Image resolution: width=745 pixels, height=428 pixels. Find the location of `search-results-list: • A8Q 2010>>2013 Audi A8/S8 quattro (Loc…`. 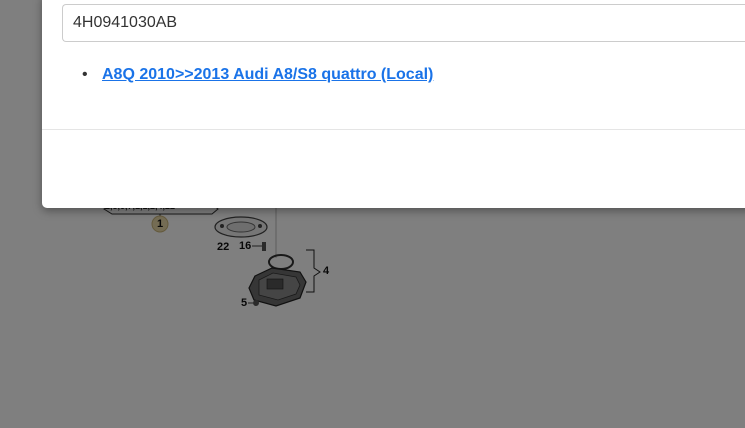

search-results-list: • A8Q 2010>>2013 Audi A8/S8 quattro (Loc… is located at coordinates (257, 75).